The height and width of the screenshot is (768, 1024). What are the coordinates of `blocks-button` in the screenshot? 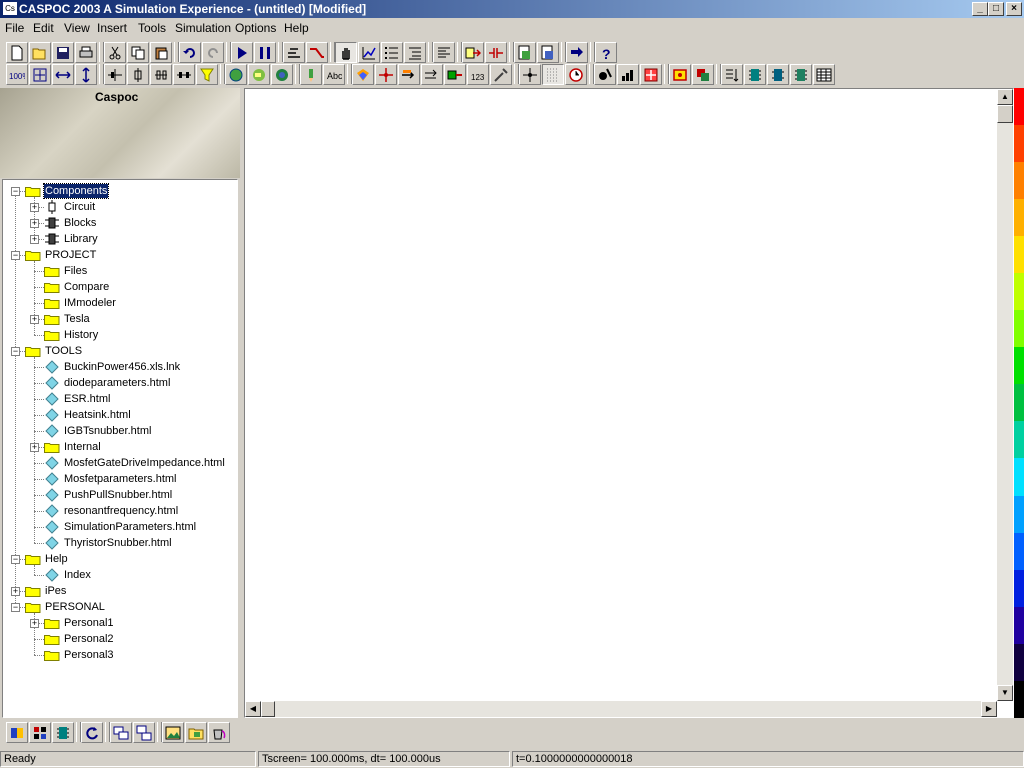 It's located at (40, 732).